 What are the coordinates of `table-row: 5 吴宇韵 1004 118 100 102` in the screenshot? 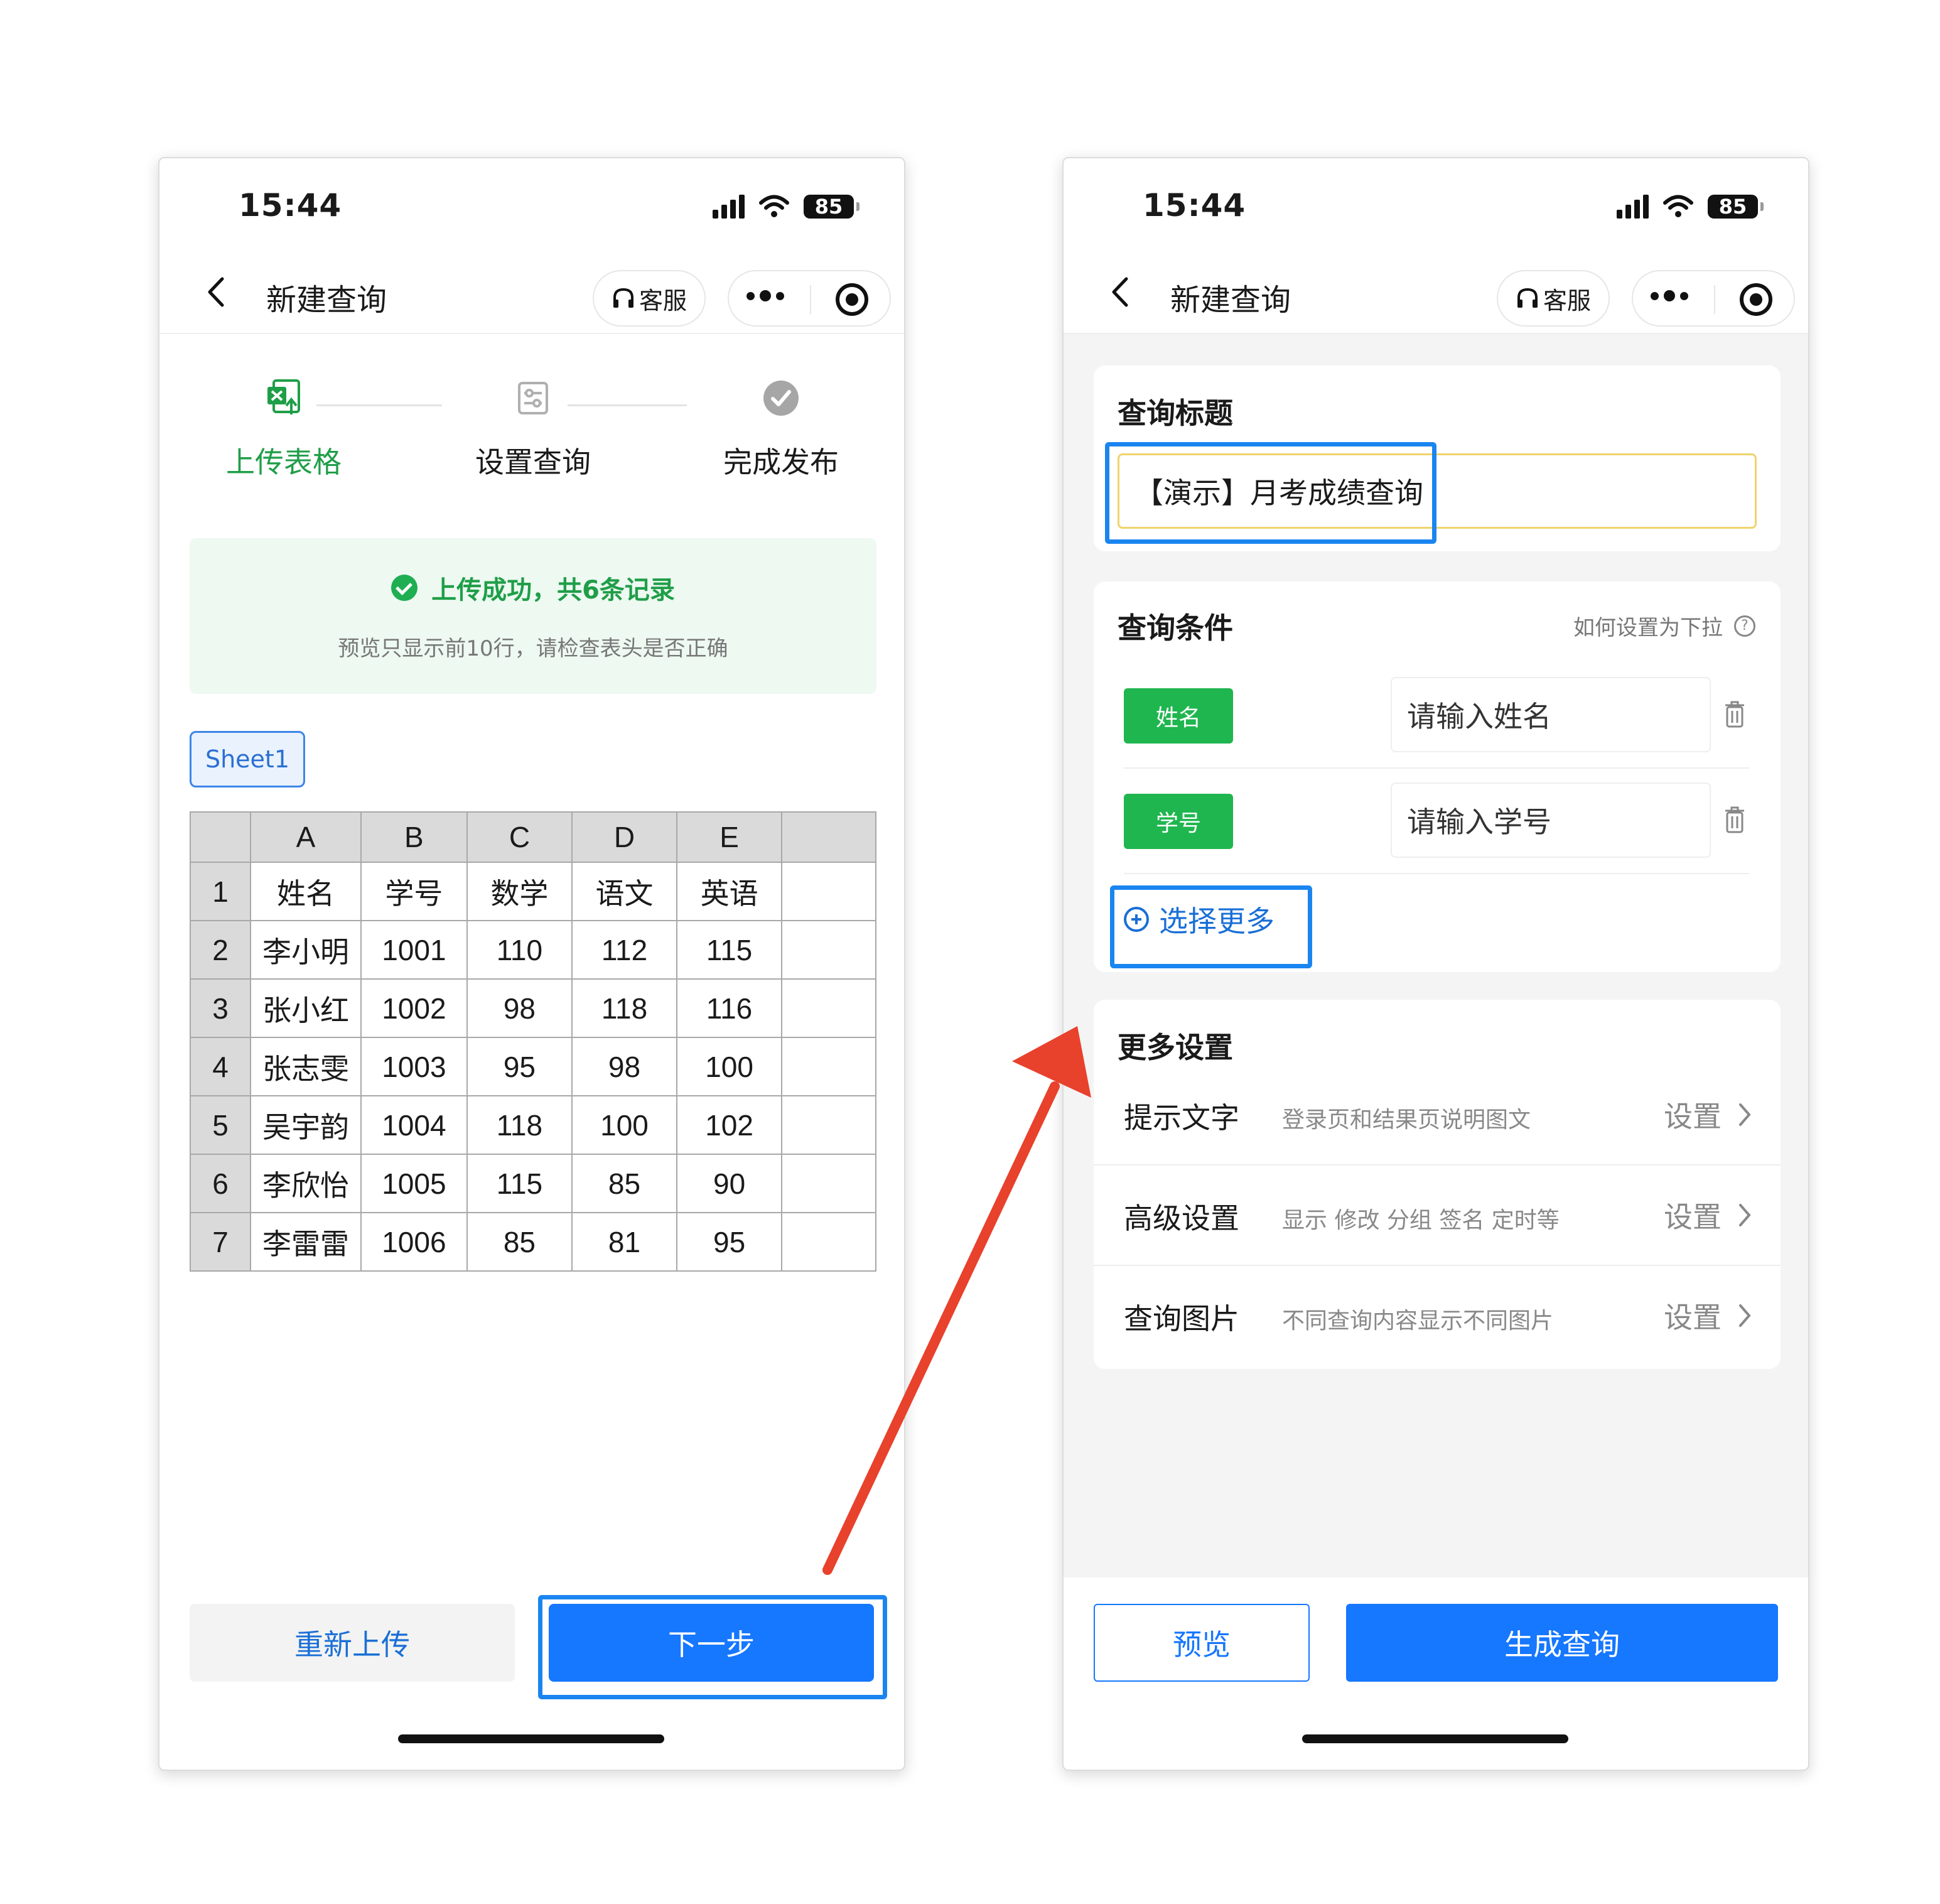 It's located at (533, 1125).